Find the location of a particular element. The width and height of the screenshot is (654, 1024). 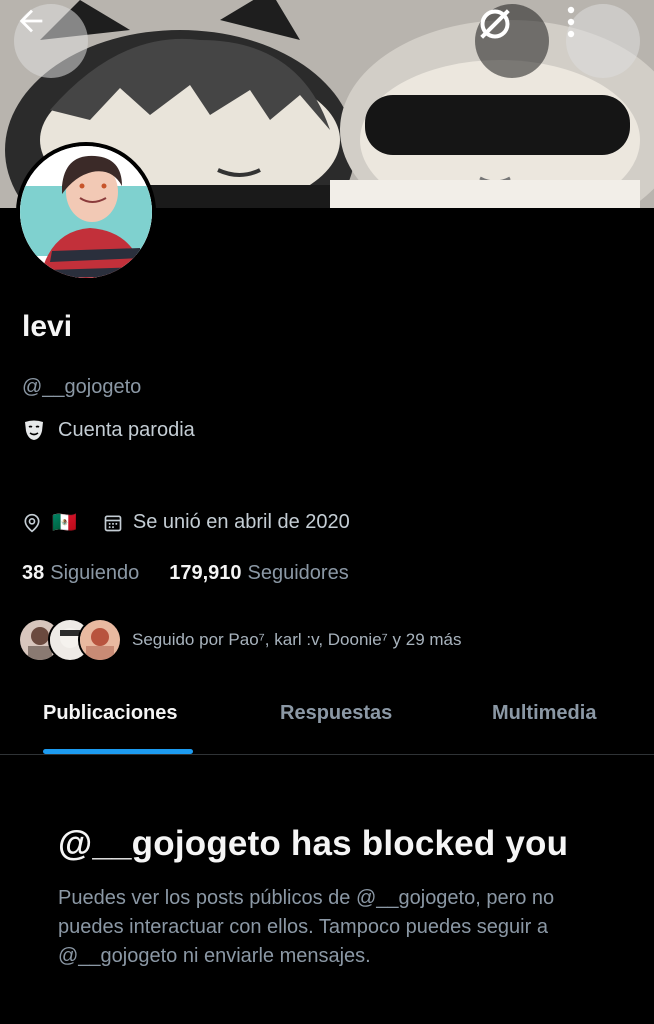

followers-count: 179,910 is located at coordinates (205, 573).